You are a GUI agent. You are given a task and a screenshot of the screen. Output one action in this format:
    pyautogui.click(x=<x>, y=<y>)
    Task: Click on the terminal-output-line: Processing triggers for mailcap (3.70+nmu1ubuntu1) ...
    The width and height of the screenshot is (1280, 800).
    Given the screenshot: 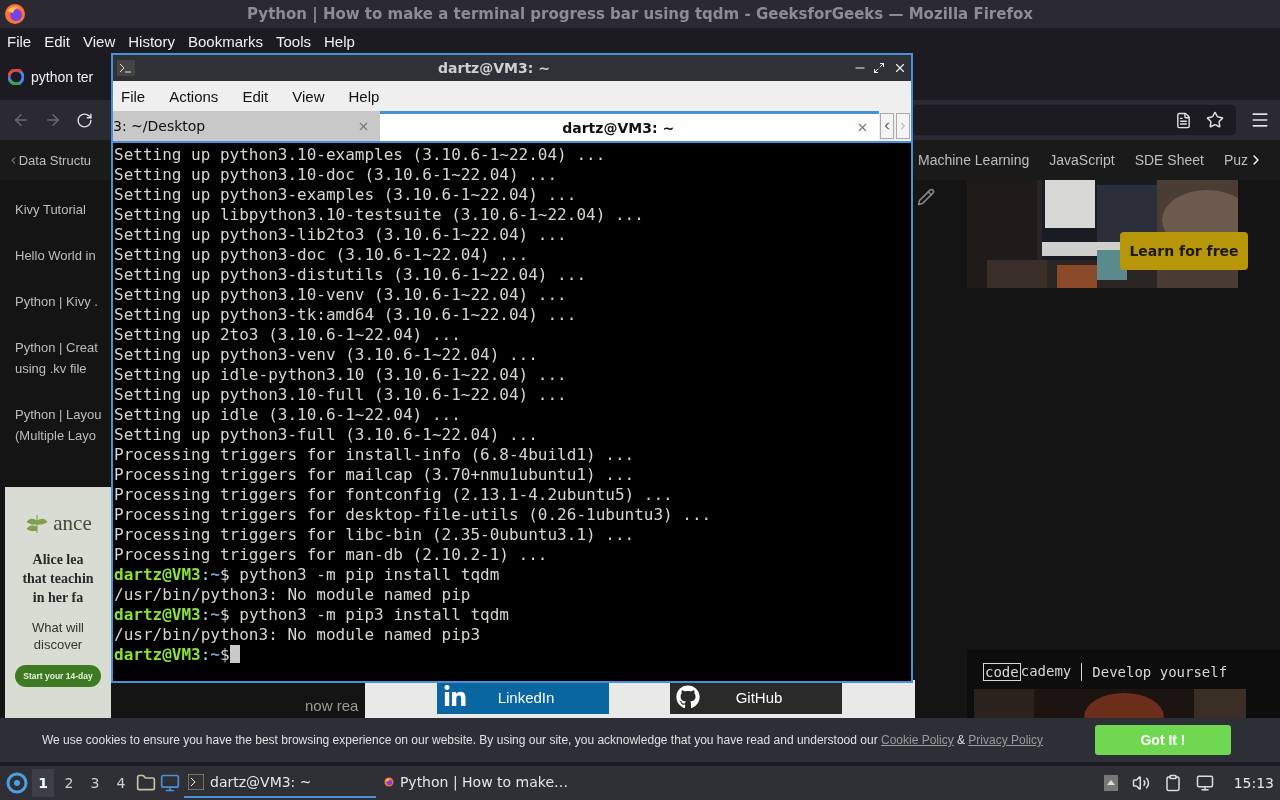 What is the action you would take?
    pyautogui.click(x=375, y=475)
    